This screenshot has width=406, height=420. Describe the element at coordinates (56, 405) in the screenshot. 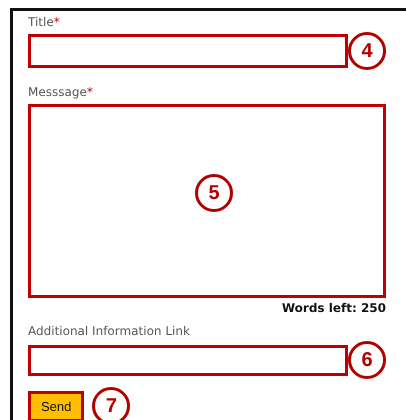

I see `send-button: Send` at that location.